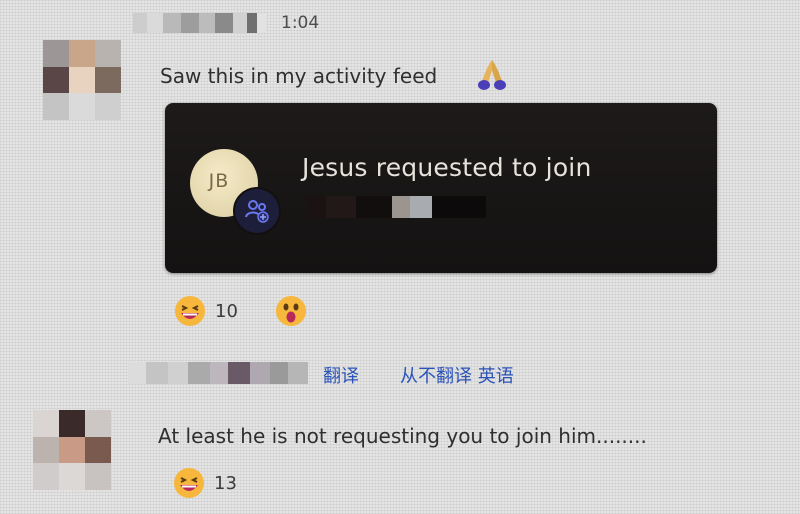  I want to click on folded-hands-icon, so click(492, 75).